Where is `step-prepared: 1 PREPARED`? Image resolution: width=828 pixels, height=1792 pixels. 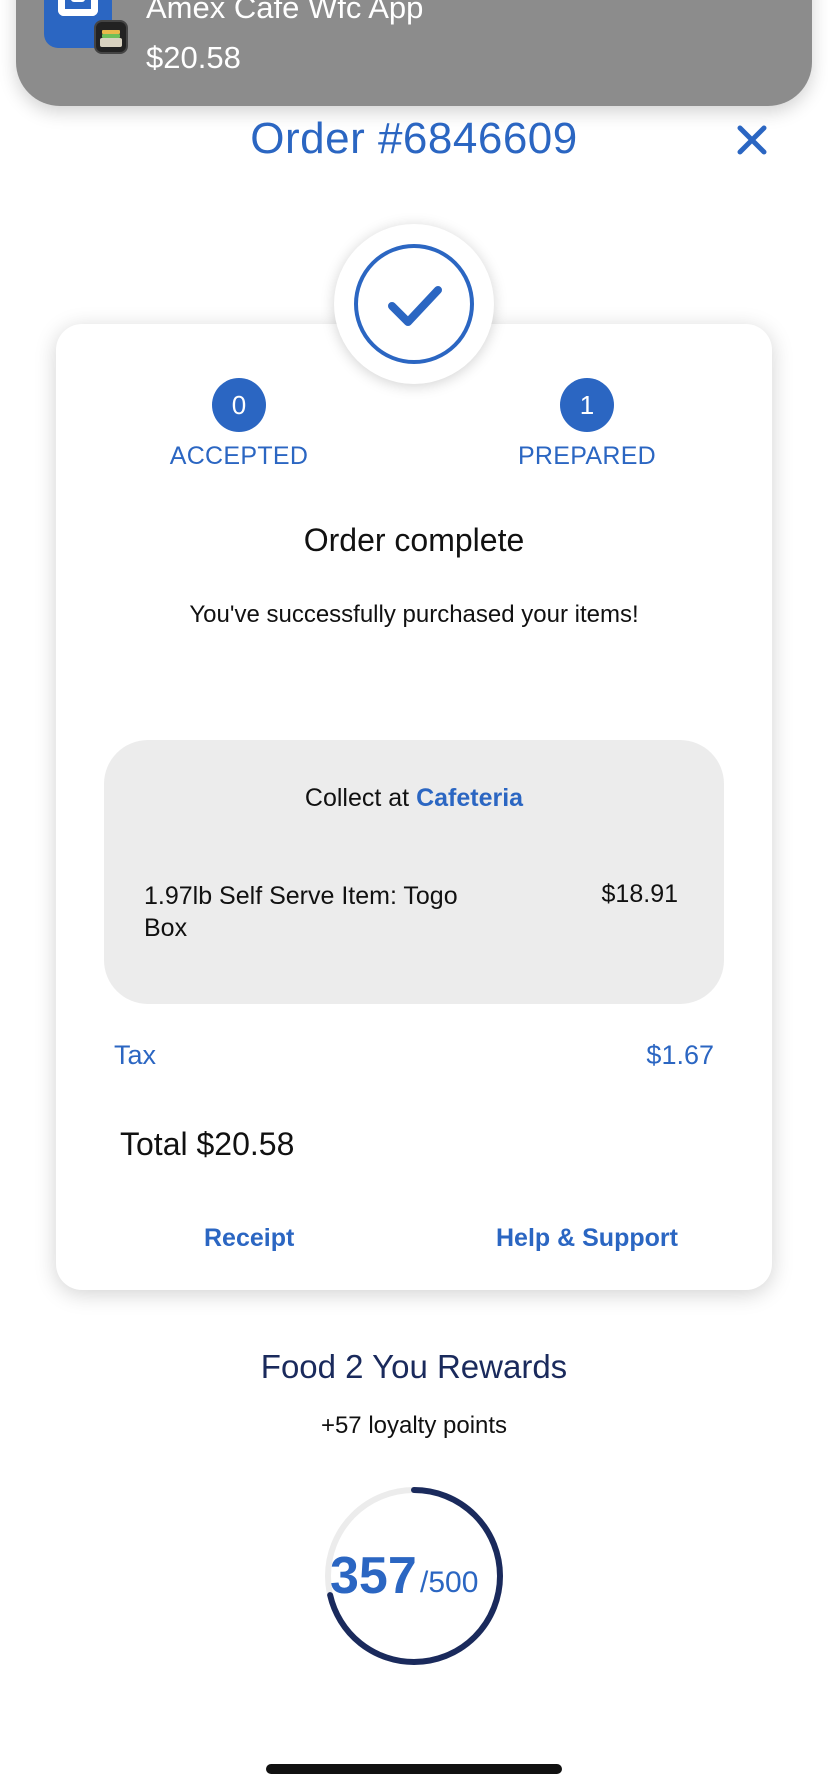
step-prepared: 1 PREPARED is located at coordinates (587, 424).